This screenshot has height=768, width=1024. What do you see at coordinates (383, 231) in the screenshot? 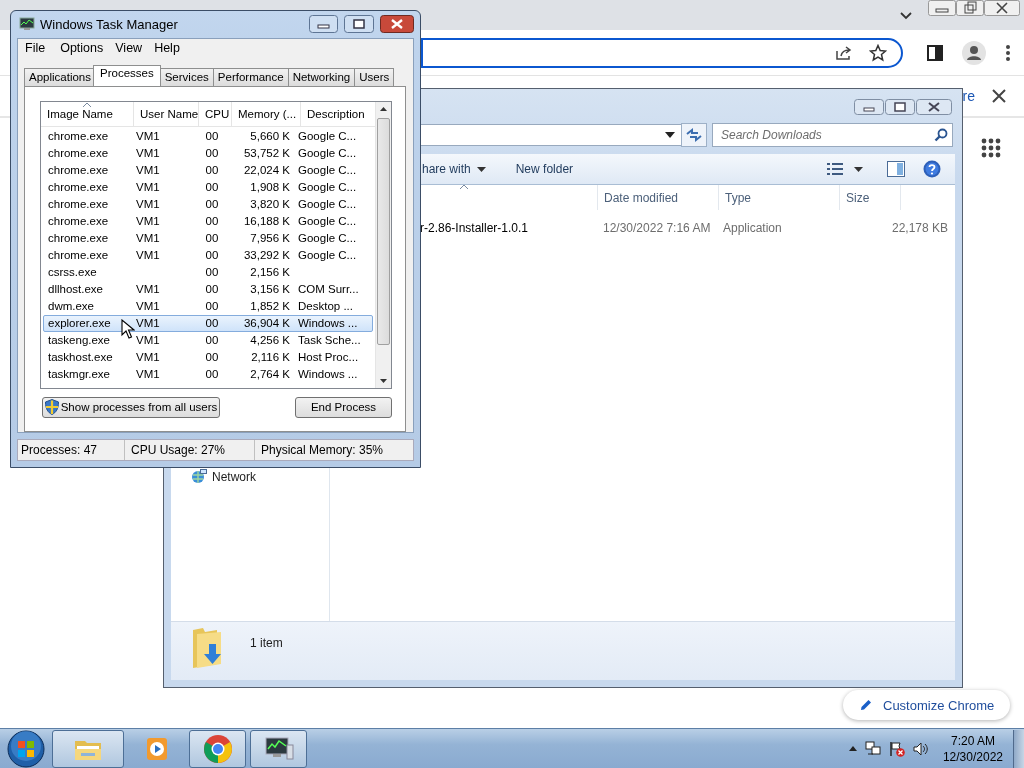
I see `scrollbar-thumb` at bounding box center [383, 231].